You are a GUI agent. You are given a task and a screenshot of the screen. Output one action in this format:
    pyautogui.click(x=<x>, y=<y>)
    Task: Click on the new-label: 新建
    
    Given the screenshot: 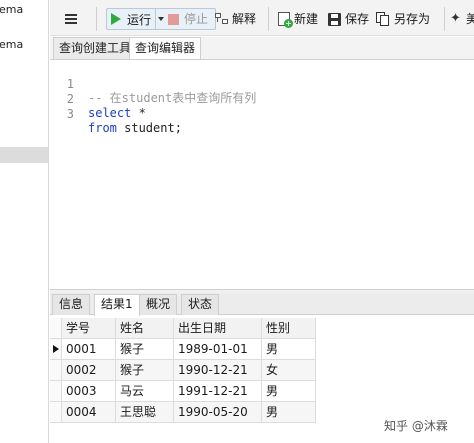 What is the action you would take?
    pyautogui.click(x=306, y=19)
    